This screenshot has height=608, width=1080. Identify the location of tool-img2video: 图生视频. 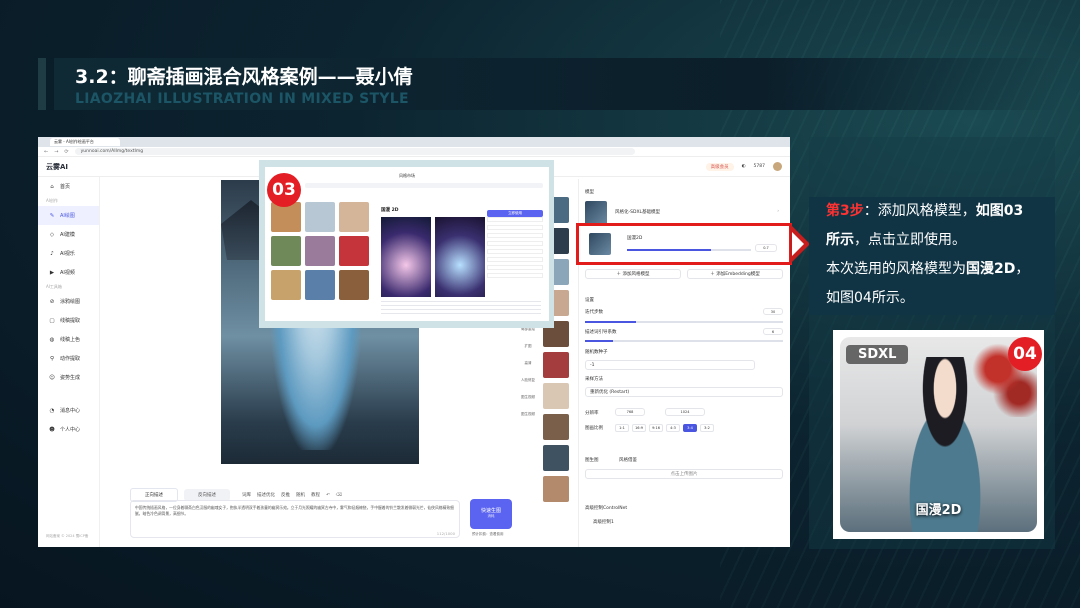
(528, 397).